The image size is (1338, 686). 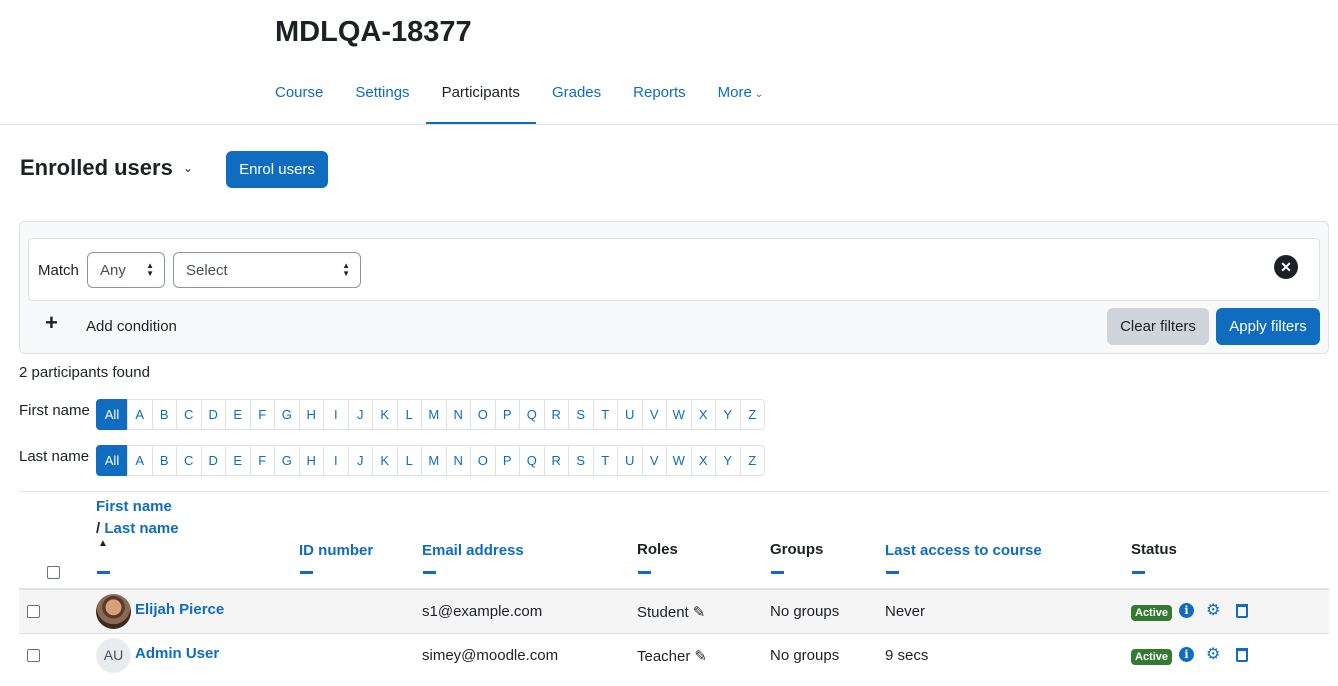 I want to click on chevron-down-icon: ⌄, so click(x=187, y=168).